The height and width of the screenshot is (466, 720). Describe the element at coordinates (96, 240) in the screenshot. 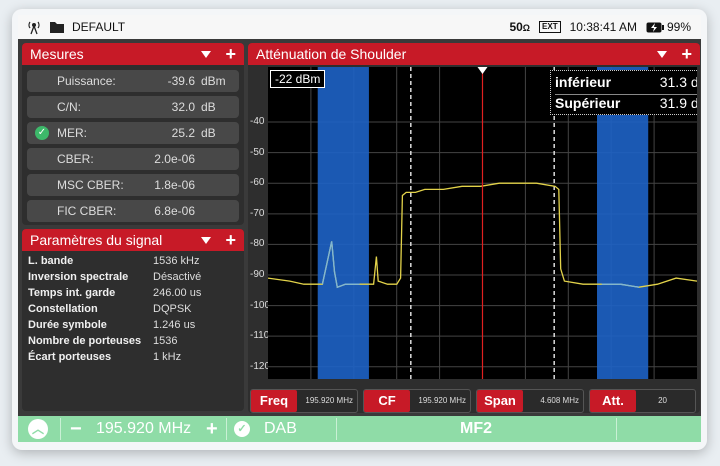

I see `signal-params-title: Paramètres du signal` at that location.